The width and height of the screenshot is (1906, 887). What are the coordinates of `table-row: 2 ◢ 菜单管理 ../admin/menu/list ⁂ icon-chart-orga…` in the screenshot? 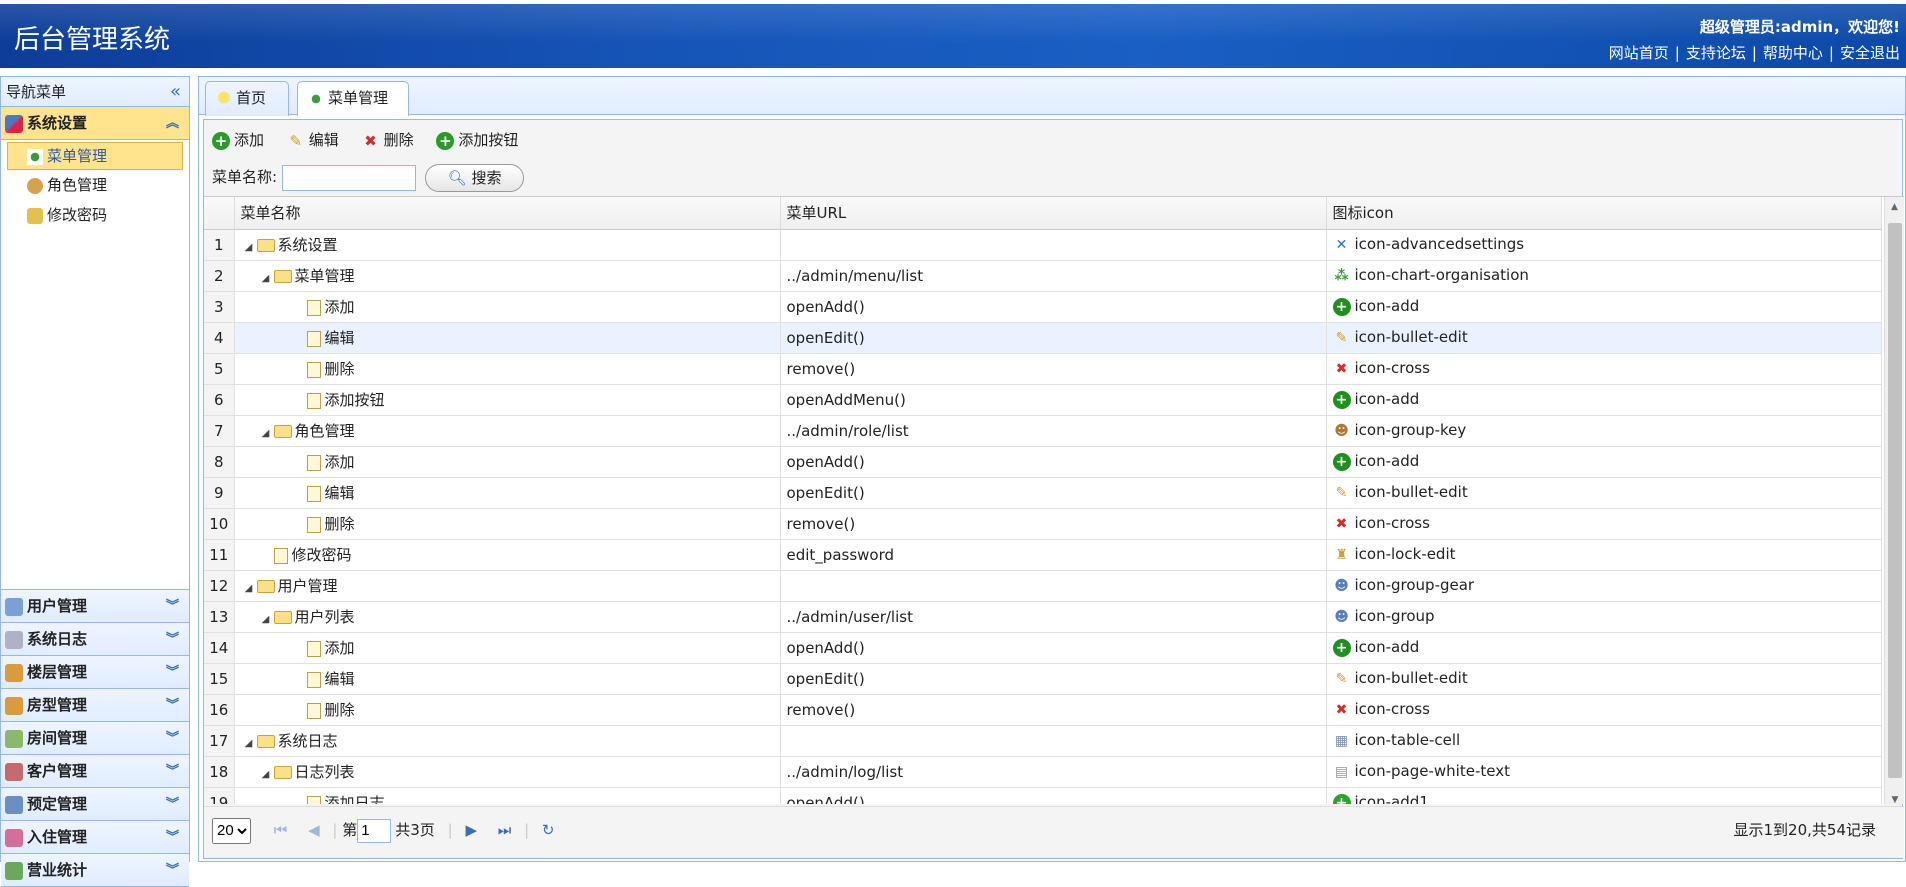 It's located at (1043, 276).